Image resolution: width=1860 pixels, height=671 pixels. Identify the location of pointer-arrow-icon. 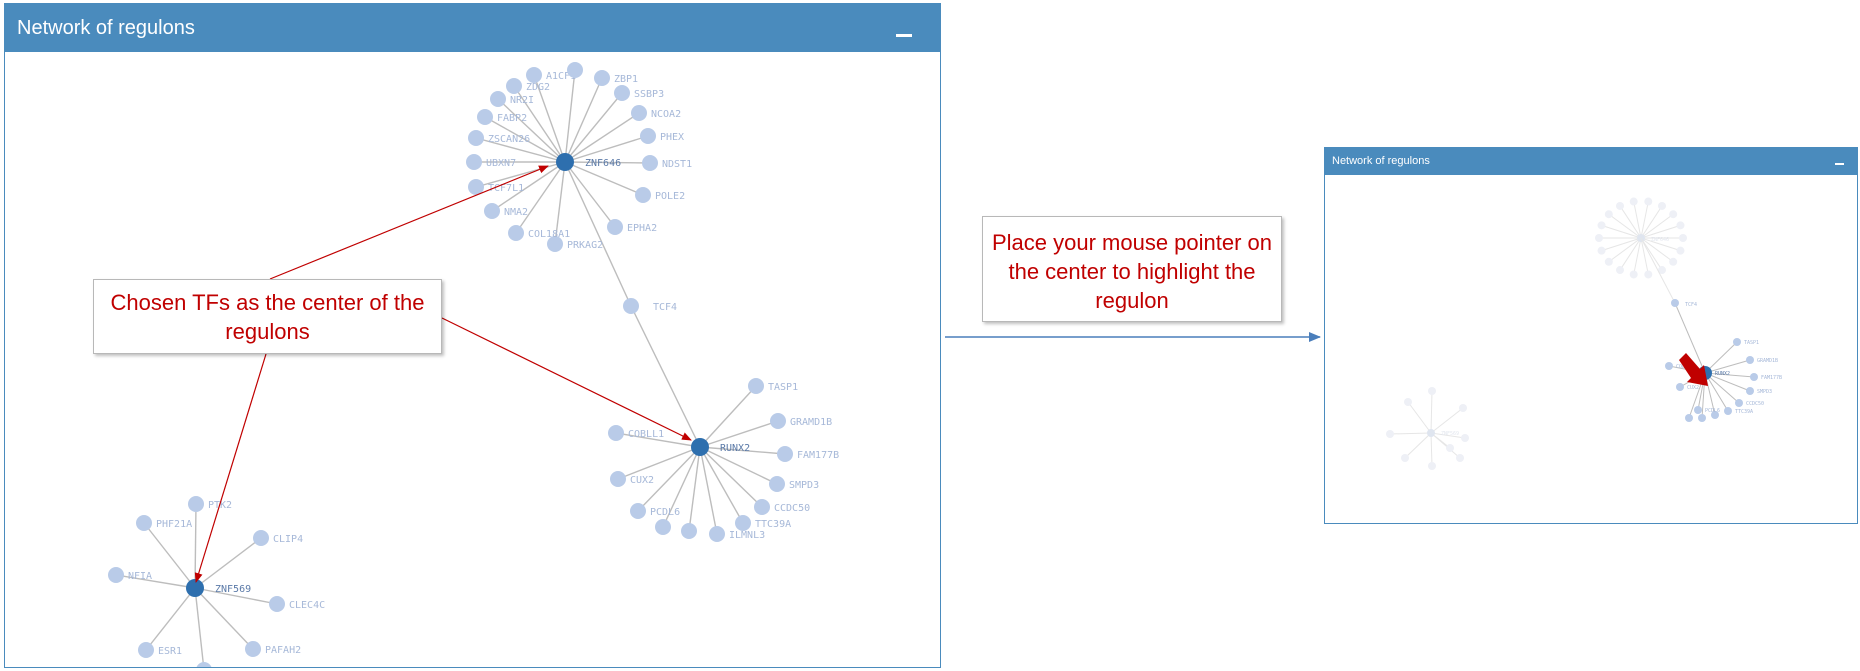
(1693, 369).